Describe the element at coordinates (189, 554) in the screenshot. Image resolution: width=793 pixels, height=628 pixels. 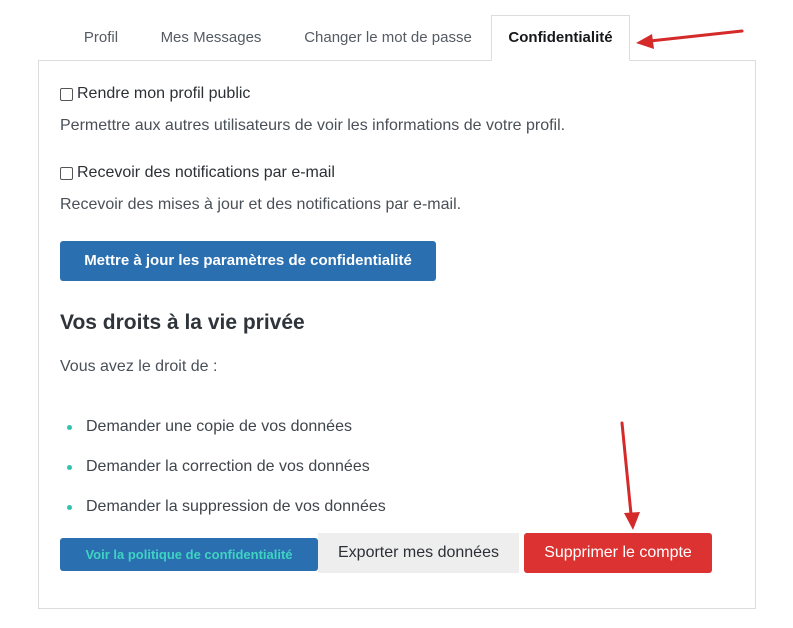
I see `view-privacy-policy-button: Voir la politique de confidentialité` at that location.